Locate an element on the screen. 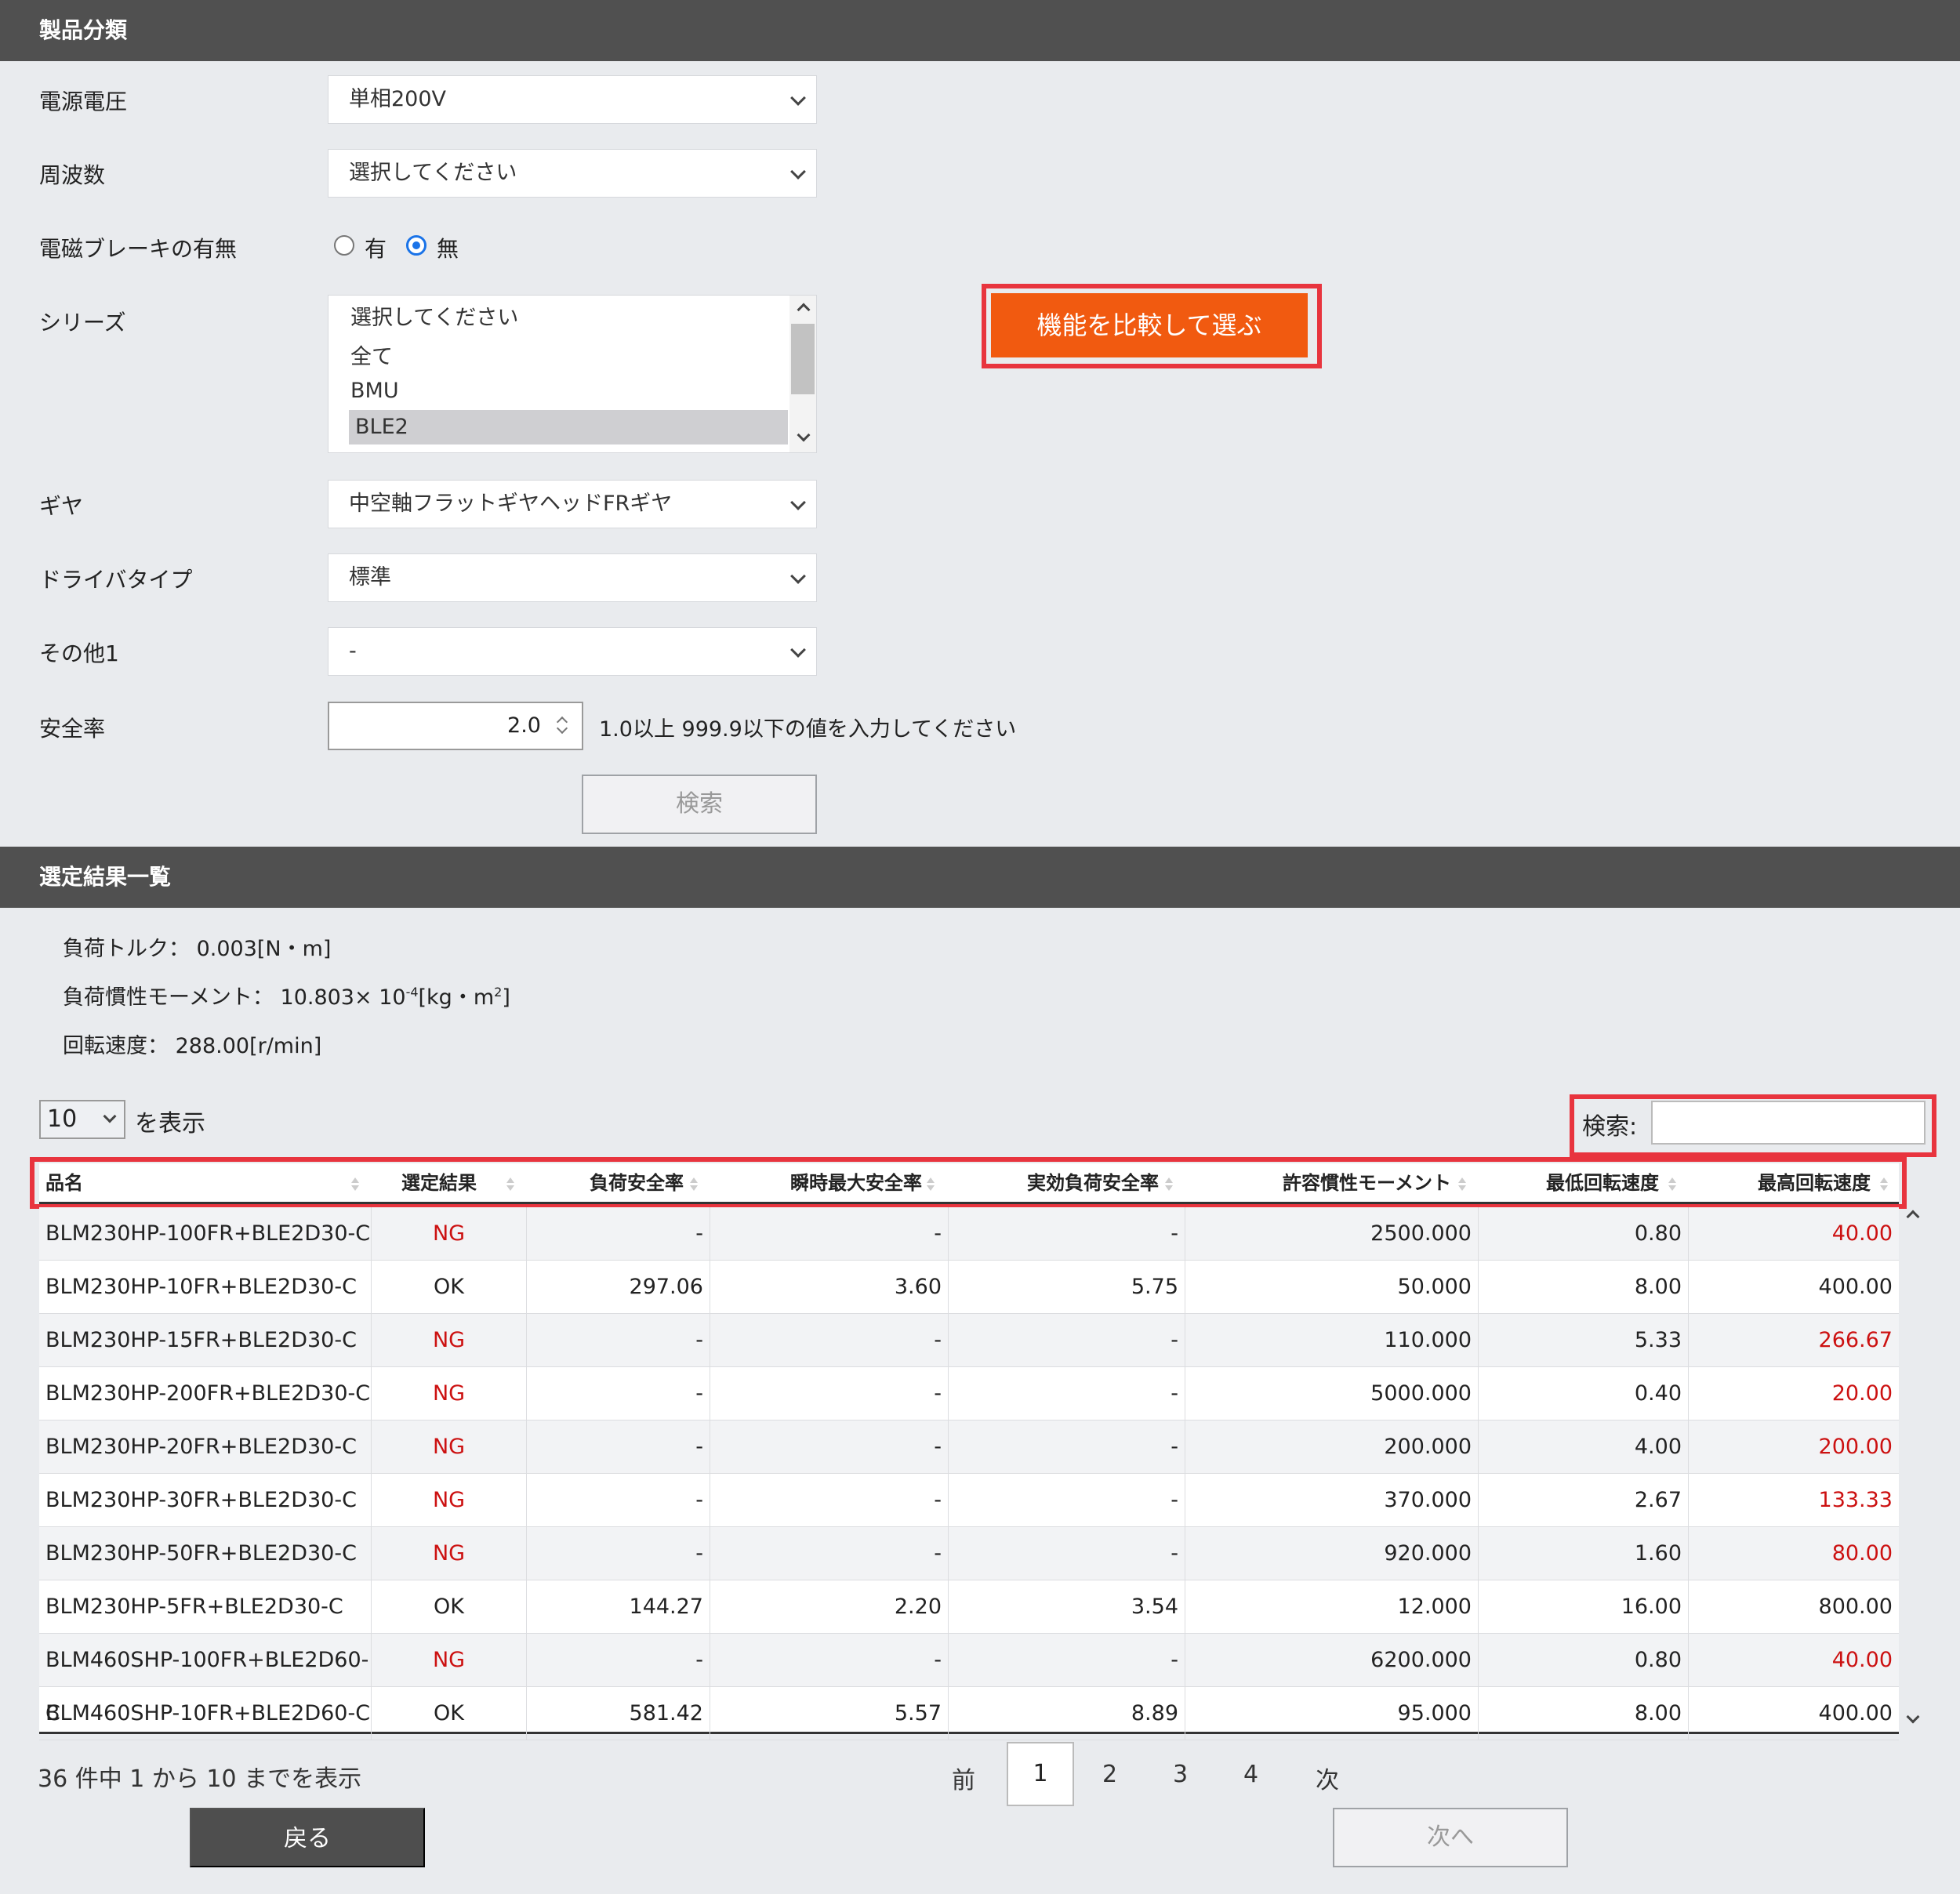  table-cell: 80.00 is located at coordinates (1862, 1553).